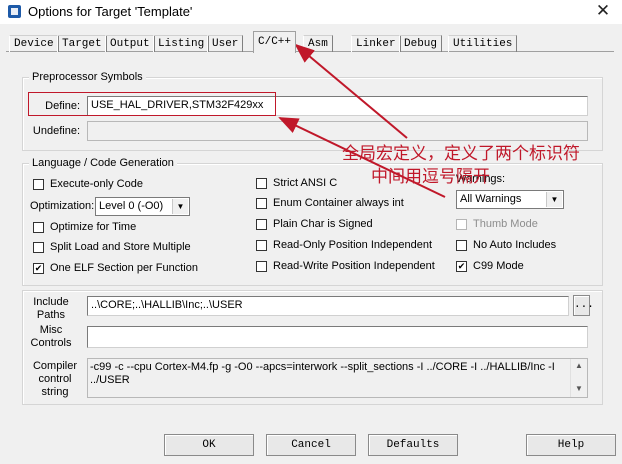  Describe the element at coordinates (96, 184) in the screenshot. I see `execute-only-label: Execute-only Code` at that location.